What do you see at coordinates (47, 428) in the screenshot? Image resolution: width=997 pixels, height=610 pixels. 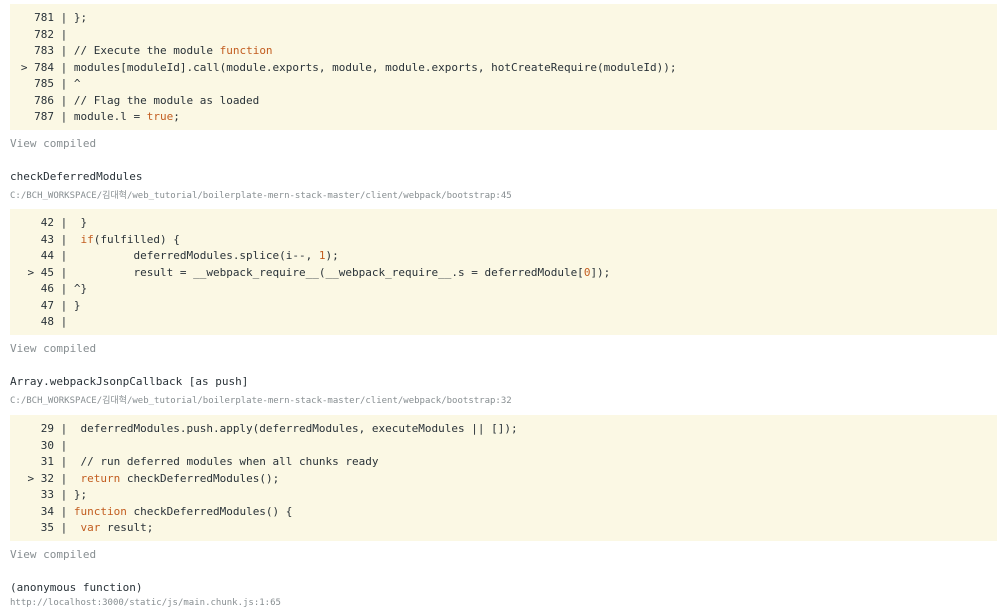 I see `line-number: 29` at bounding box center [47, 428].